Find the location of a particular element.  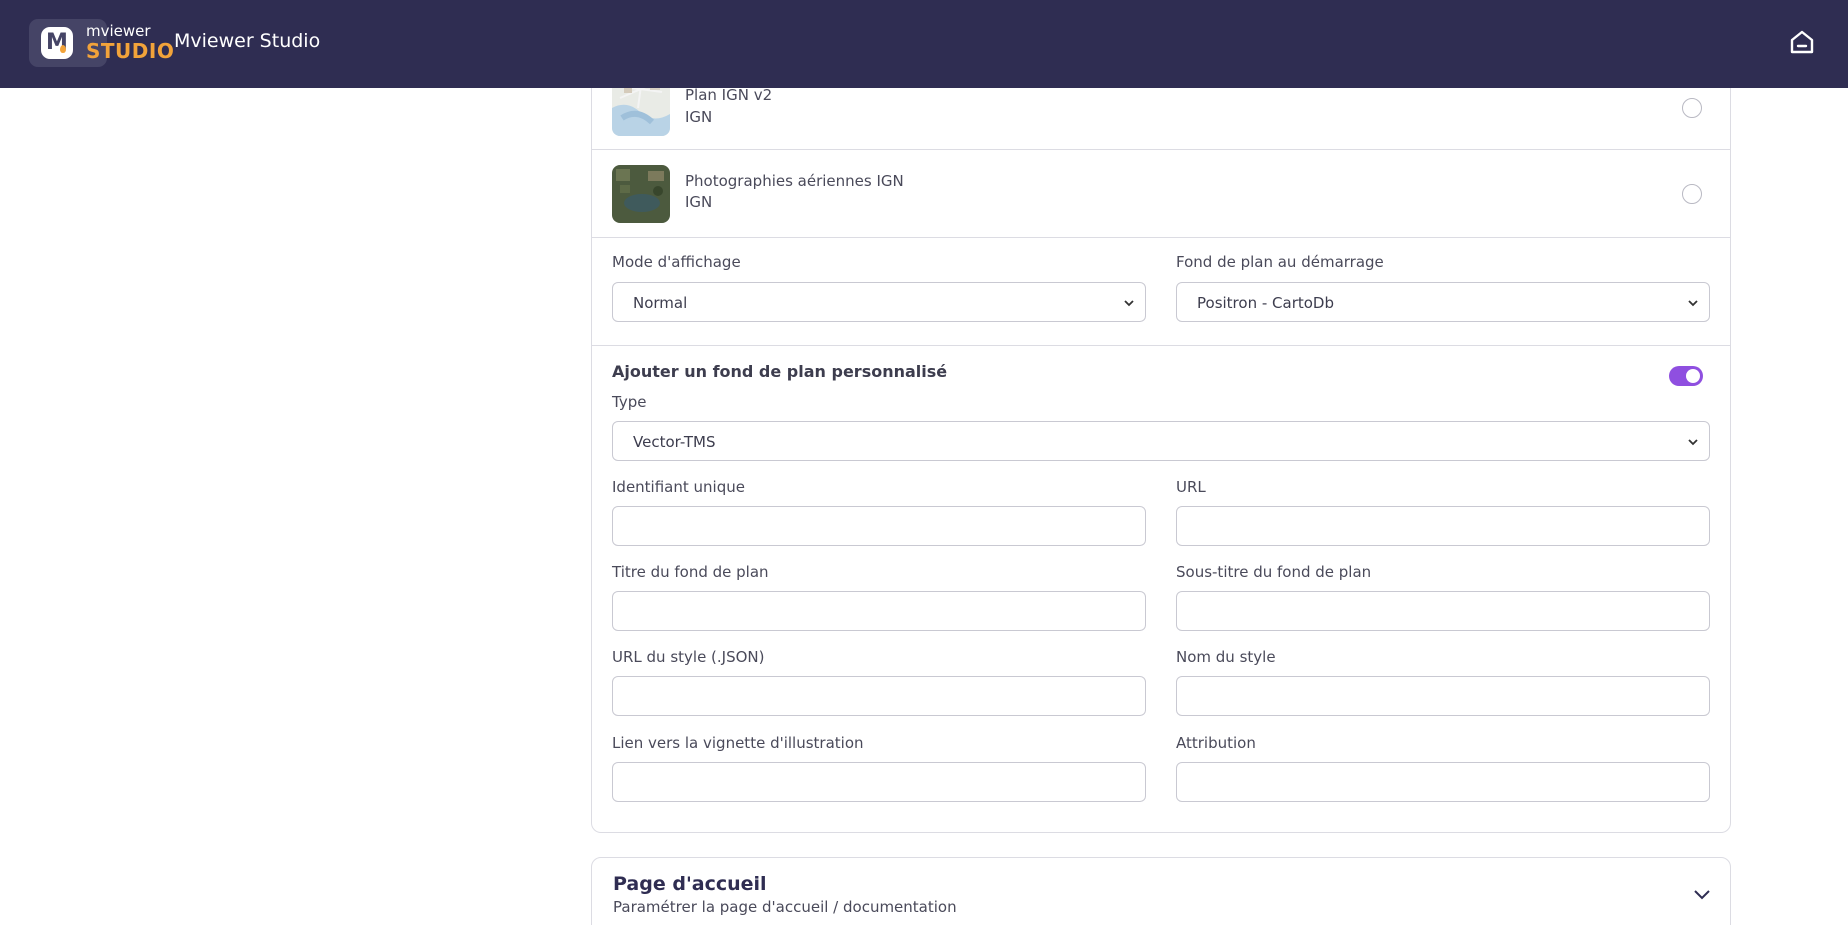

type-value: Vector-TMS is located at coordinates (674, 442).